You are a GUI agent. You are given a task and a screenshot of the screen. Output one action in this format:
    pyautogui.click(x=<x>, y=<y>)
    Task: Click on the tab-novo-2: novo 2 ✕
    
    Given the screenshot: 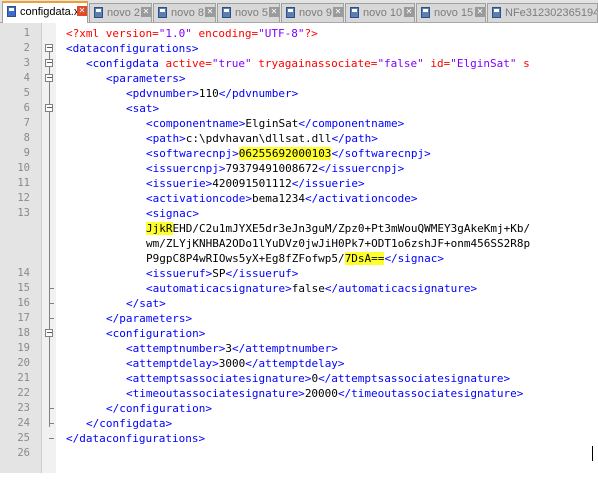 What is the action you would take?
    pyautogui.click(x=120, y=12)
    